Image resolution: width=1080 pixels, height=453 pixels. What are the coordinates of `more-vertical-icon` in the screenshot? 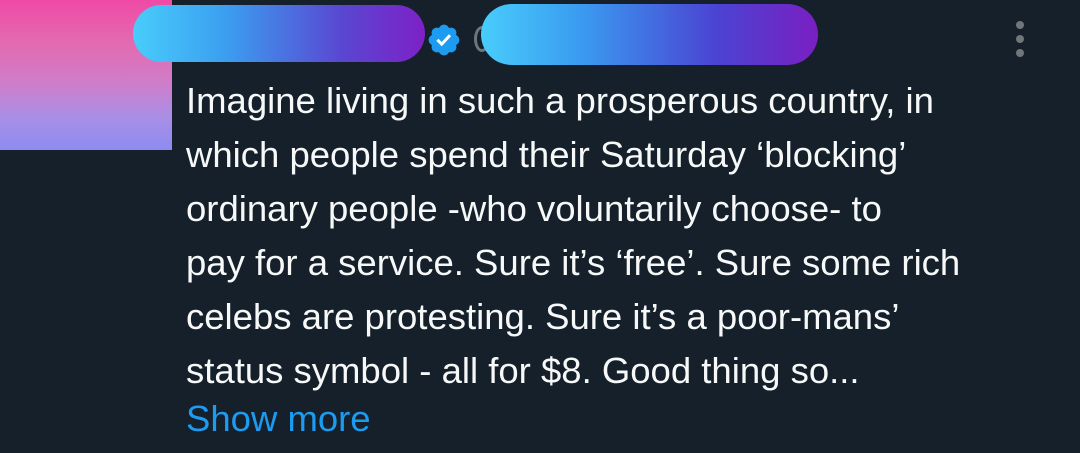 It's located at (1020, 25).